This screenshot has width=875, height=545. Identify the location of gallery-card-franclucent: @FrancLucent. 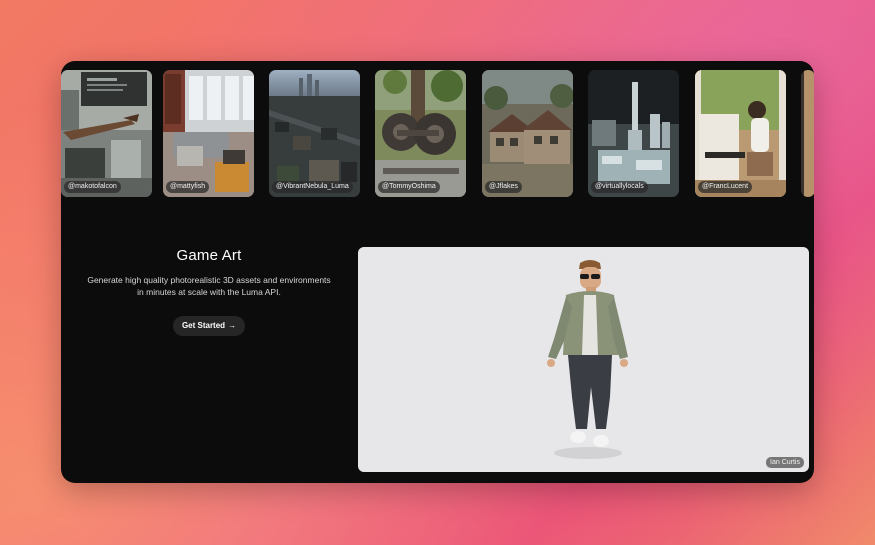
(740, 133).